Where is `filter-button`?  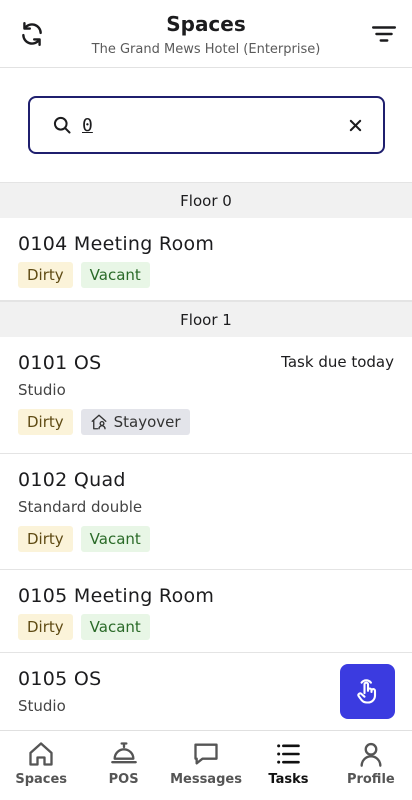
filter-button is located at coordinates (384, 34).